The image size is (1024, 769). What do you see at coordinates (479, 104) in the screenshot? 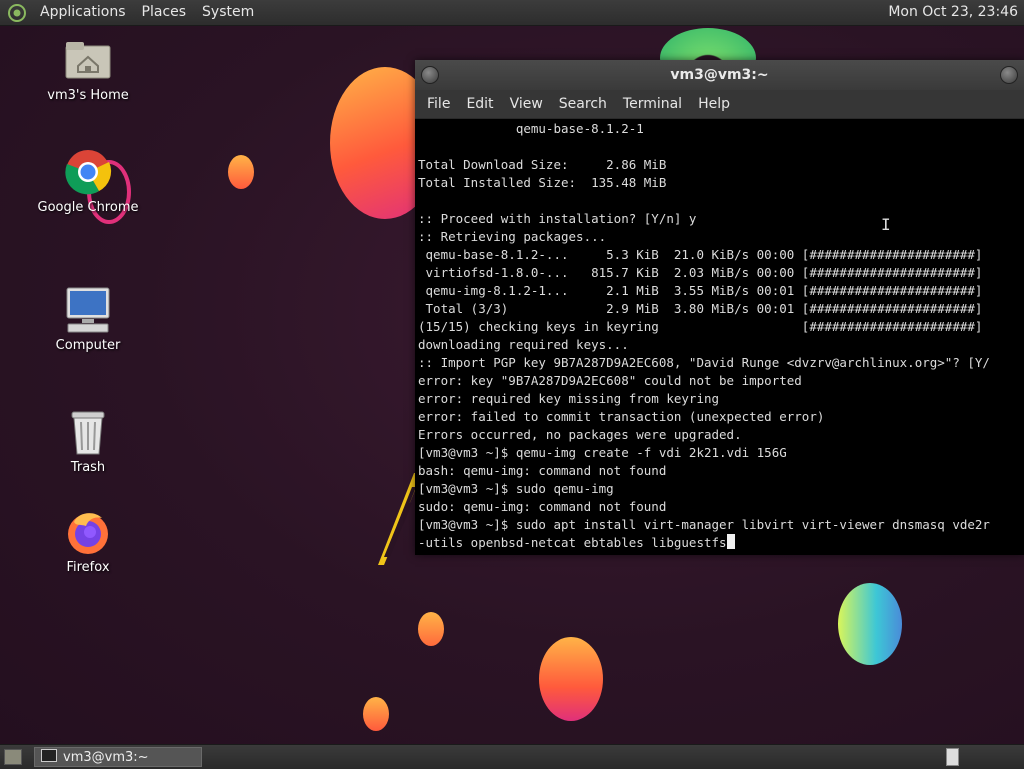
I see `menu-edit: Edit` at bounding box center [479, 104].